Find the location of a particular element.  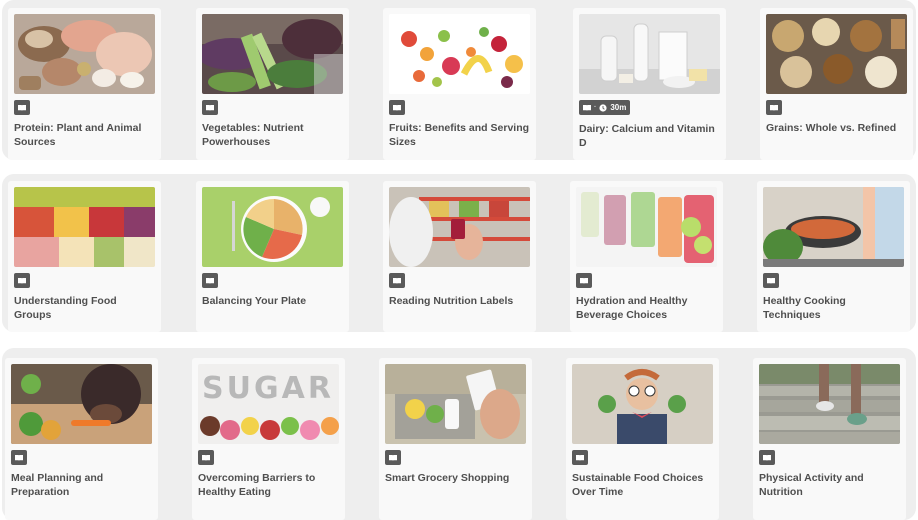

course-title: Balancing Your Plate is located at coordinates (272, 301).